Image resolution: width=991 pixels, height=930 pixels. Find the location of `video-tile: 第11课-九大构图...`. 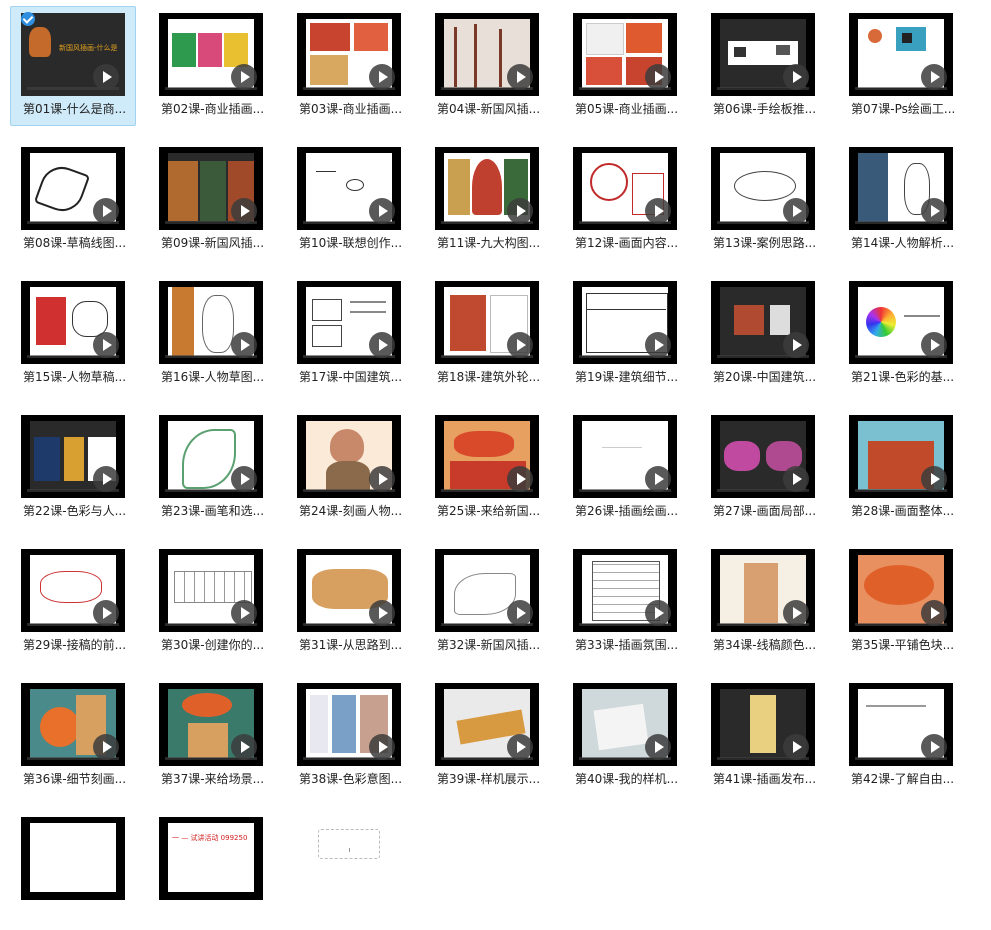

video-tile: 第11课-九大构图... is located at coordinates (487, 200).